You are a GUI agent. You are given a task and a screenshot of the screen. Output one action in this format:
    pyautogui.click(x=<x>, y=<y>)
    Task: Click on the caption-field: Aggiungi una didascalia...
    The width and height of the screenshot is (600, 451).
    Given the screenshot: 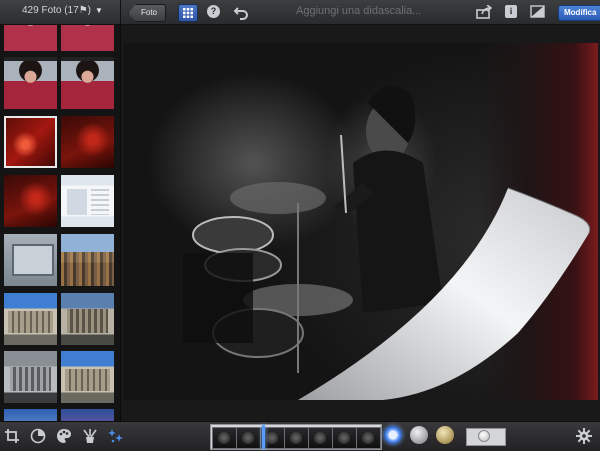 What is the action you would take?
    pyautogui.click(x=358, y=11)
    